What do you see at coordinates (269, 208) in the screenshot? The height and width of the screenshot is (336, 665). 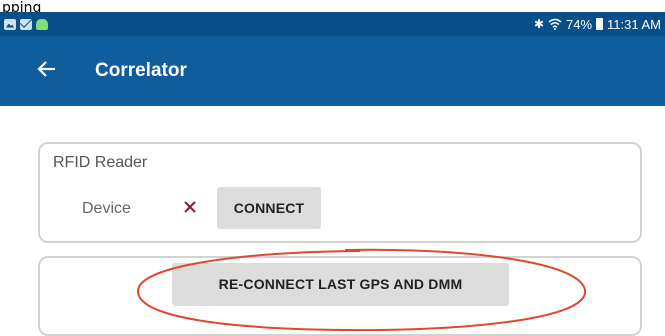 I see `connect-button: CONNECT` at bounding box center [269, 208].